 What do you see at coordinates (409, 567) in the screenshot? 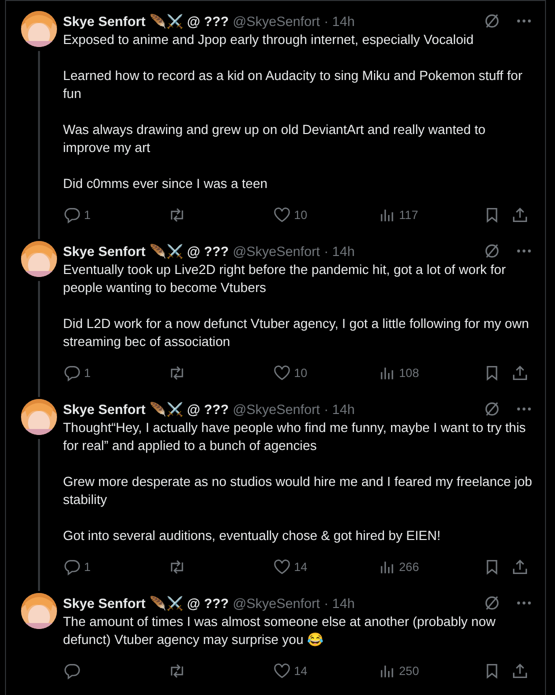
I see `view-count: 266` at bounding box center [409, 567].